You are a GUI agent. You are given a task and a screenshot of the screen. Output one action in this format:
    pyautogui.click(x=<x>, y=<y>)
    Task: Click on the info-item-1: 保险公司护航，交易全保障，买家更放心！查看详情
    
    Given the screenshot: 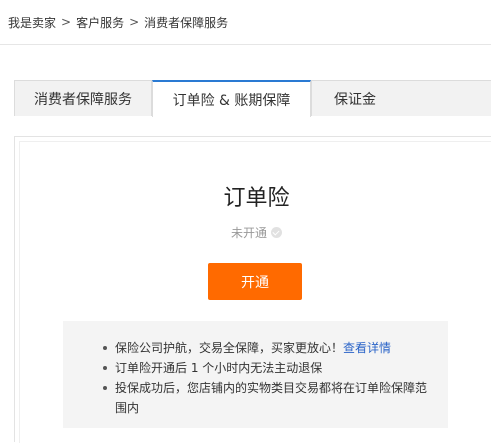 What is the action you would take?
    pyautogui.click(x=268, y=348)
    